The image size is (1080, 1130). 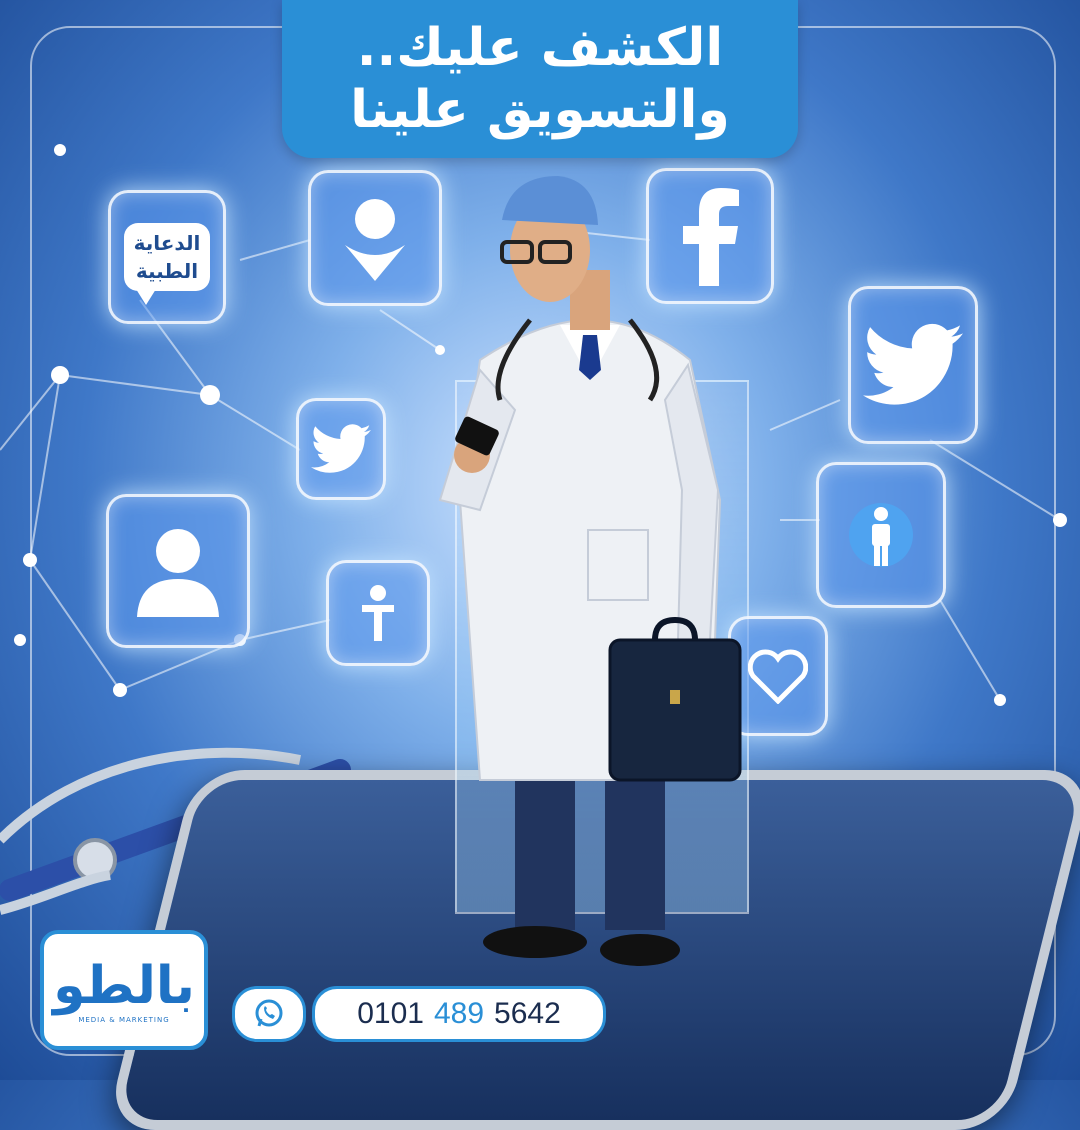 I want to click on twitter-large-tile, so click(x=913, y=365).